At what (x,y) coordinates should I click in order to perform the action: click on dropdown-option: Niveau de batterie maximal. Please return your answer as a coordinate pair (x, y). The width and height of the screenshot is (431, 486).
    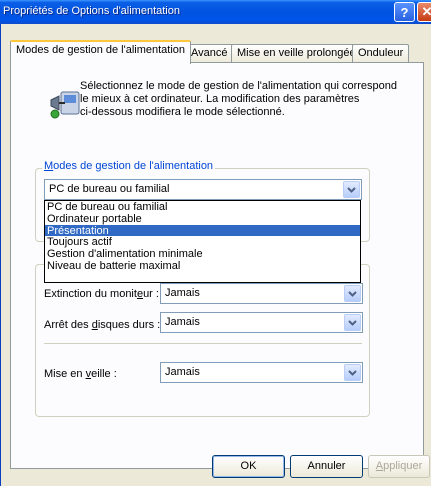
    Looking at the image, I should click on (202, 266).